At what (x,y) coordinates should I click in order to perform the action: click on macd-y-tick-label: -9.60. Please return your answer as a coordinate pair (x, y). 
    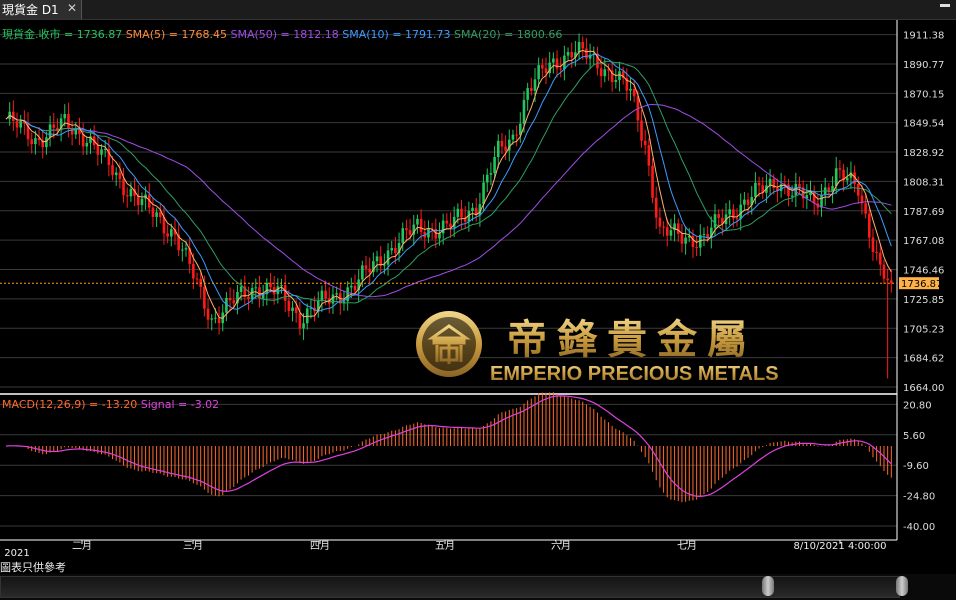
    Looking at the image, I should click on (916, 466).